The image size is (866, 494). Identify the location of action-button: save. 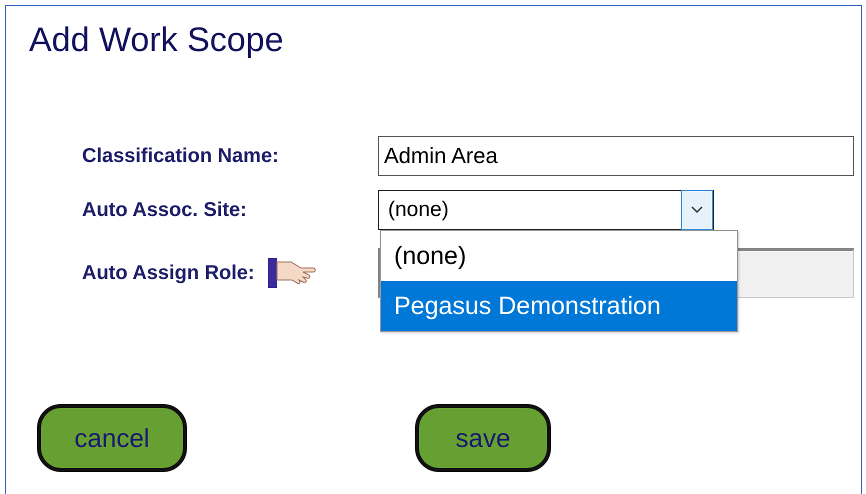
(483, 438).